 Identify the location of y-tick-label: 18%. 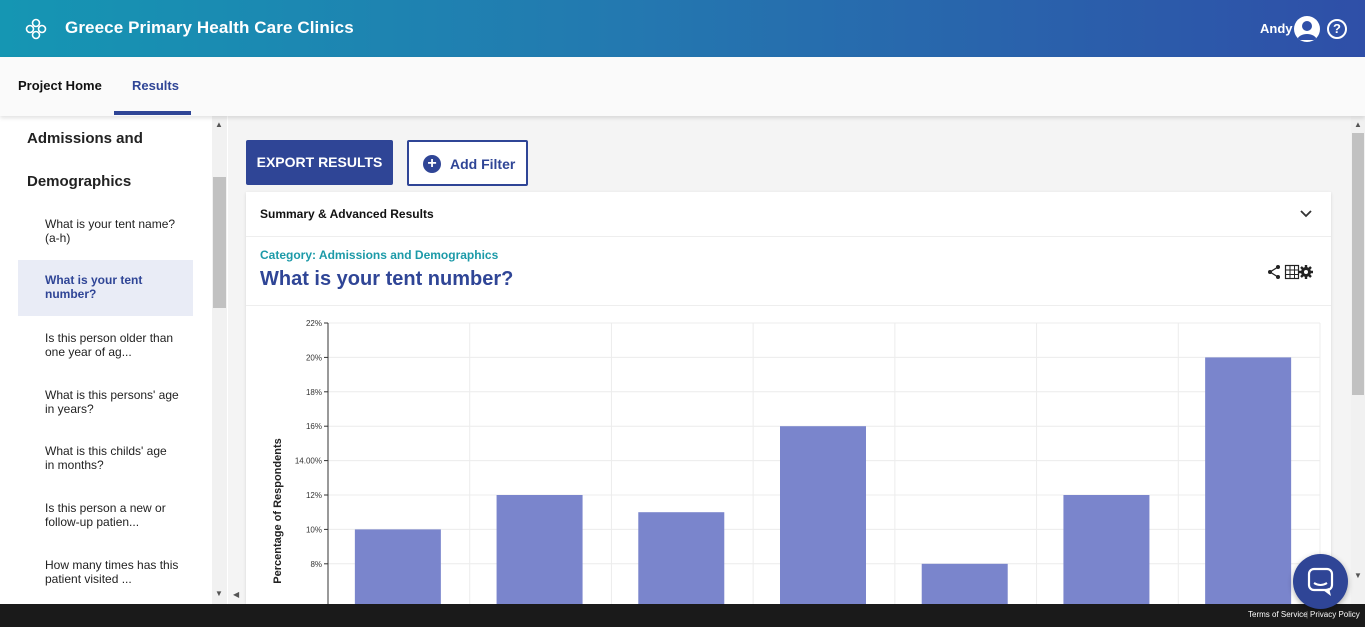
(314, 392).